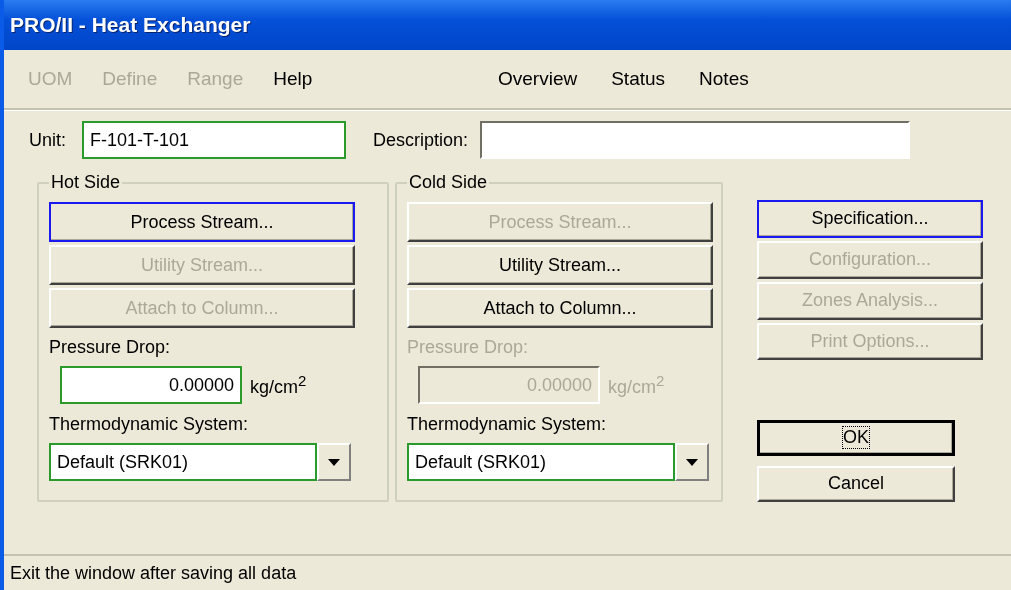  Describe the element at coordinates (293, 79) in the screenshot. I see `menu-item: Help` at that location.